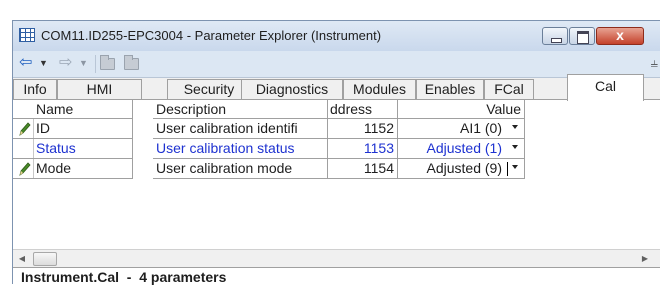 The height and width of the screenshot is (286, 660). What do you see at coordinates (555, 36) in the screenshot?
I see `minimize-button` at bounding box center [555, 36].